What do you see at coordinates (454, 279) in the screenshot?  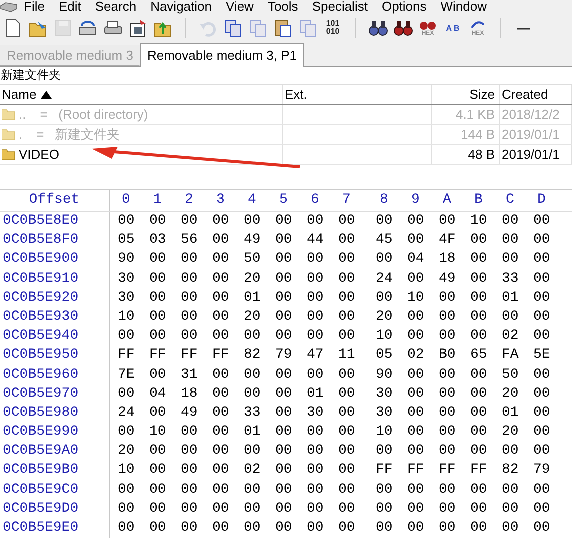 I see `hex-byte: 49` at bounding box center [454, 279].